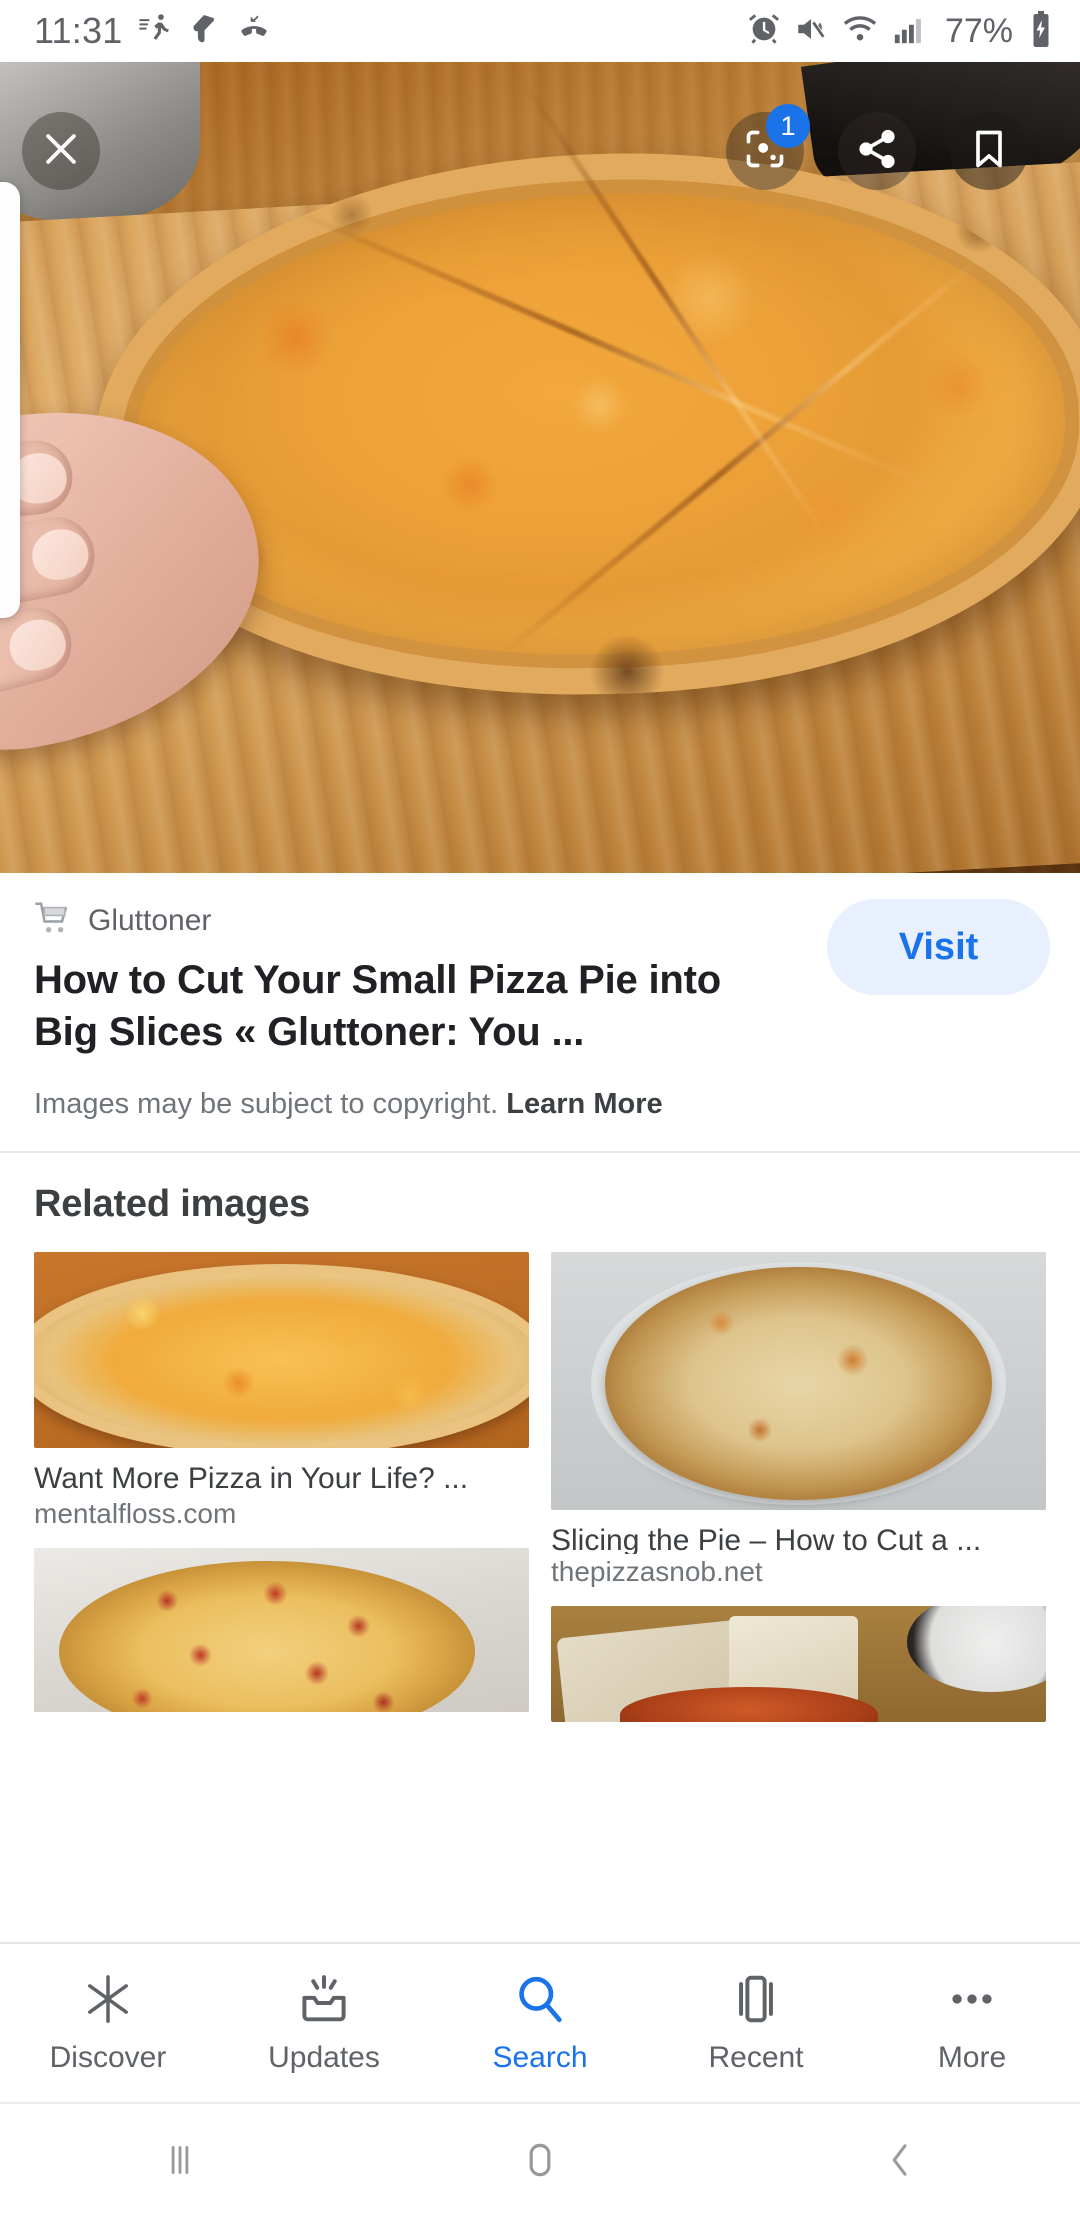 This screenshot has height=2220, width=1080. I want to click on carousel-previous-image-peek, so click(10, 400).